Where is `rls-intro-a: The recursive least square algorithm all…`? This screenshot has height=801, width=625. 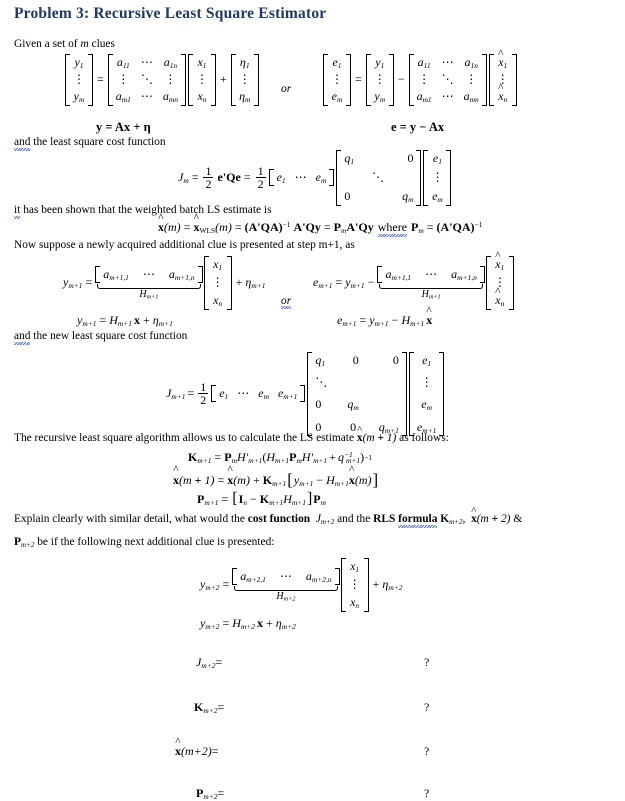
rls-intro-a: The recursive least square algorithm all… is located at coordinates (185, 438).